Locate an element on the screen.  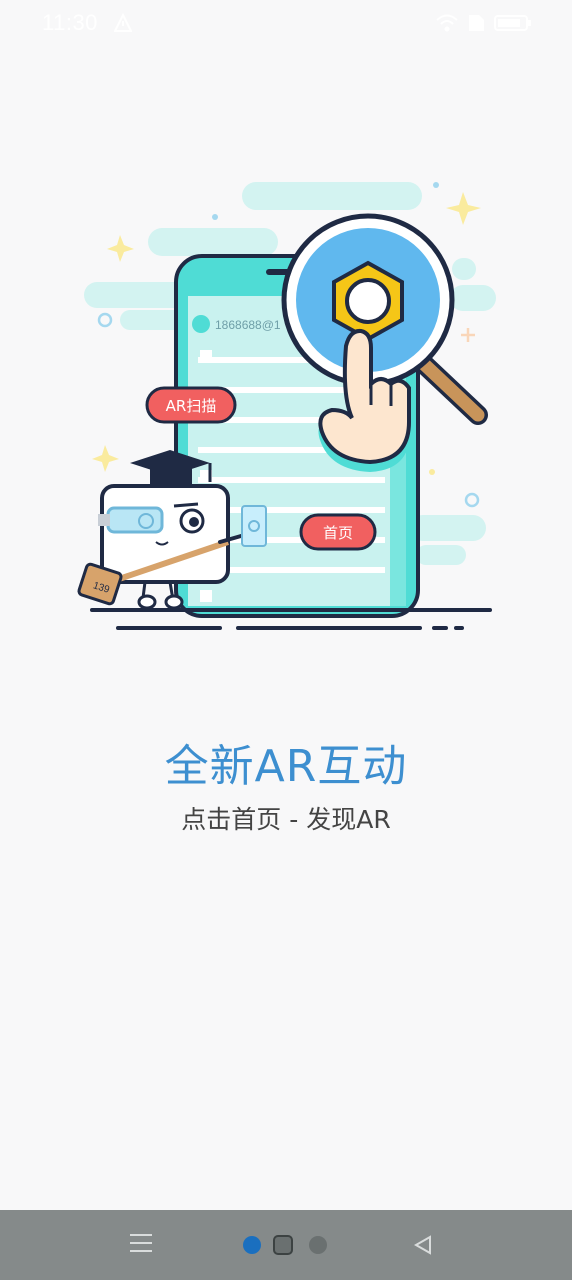
ar-scan-button: AR扫描 is located at coordinates (191, 405).